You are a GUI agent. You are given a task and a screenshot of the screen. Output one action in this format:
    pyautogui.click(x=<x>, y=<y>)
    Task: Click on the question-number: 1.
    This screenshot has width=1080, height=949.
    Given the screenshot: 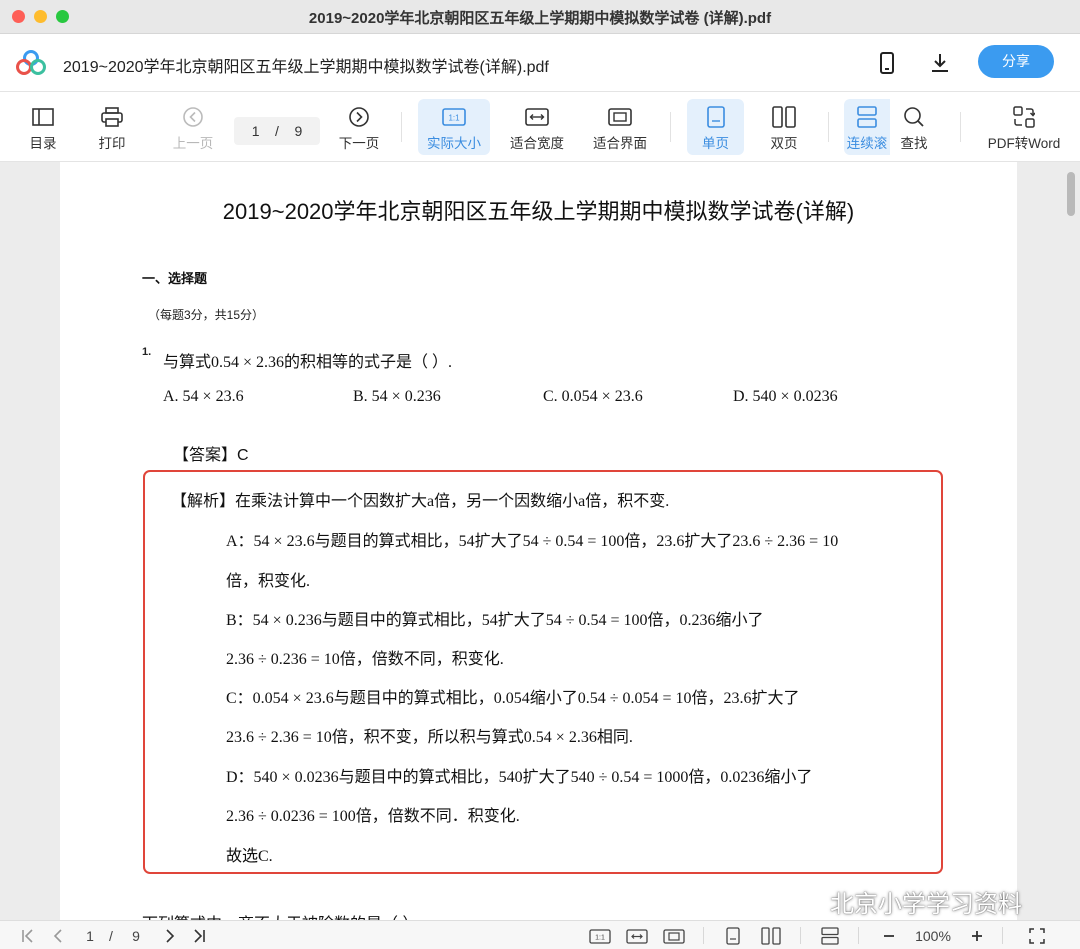 What is the action you would take?
    pyautogui.click(x=147, y=352)
    